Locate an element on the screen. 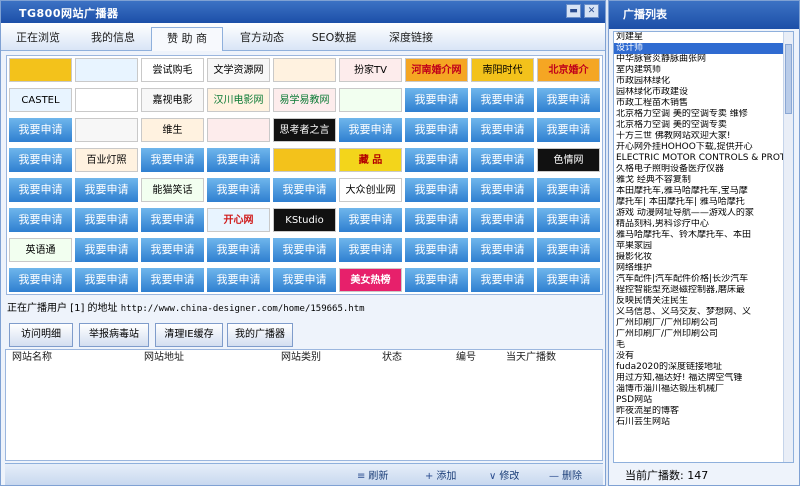 Image resolution: width=800 pixels, height=486 pixels. sponsor-banner: 河南婚介网 is located at coordinates (436, 70).